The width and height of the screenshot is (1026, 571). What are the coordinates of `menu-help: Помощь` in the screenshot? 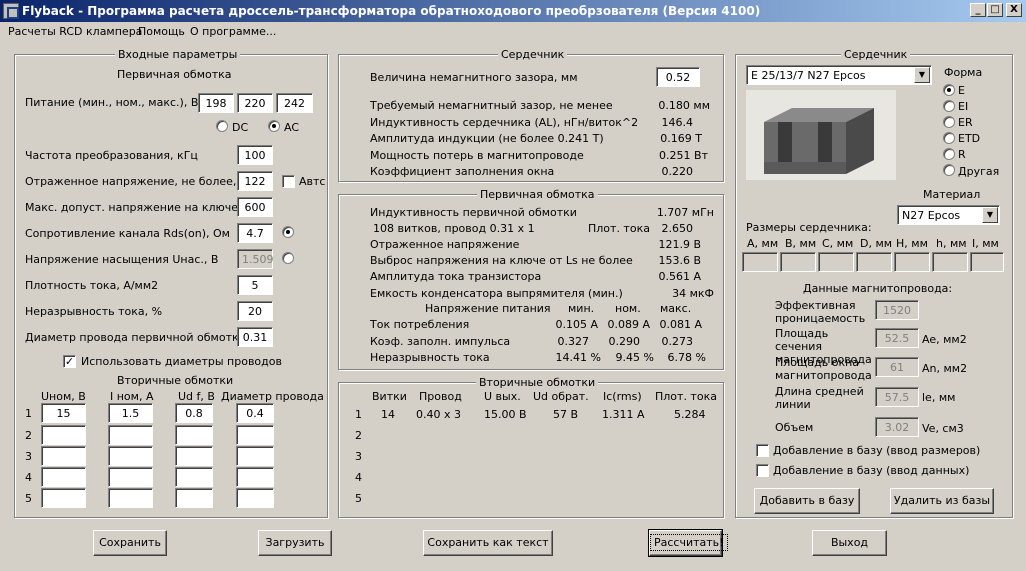 It's located at (161, 31).